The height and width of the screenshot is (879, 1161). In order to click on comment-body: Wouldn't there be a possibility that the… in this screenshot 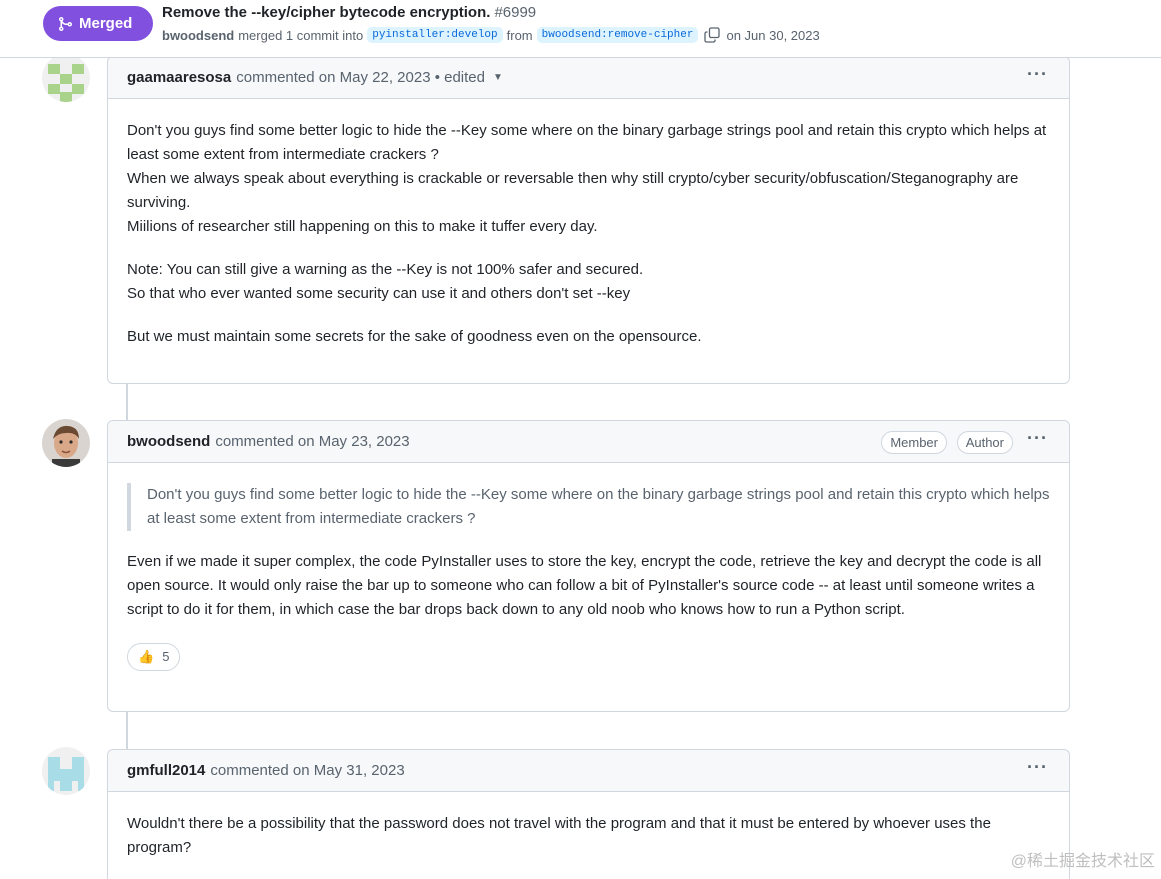, I will do `click(588, 826)`.